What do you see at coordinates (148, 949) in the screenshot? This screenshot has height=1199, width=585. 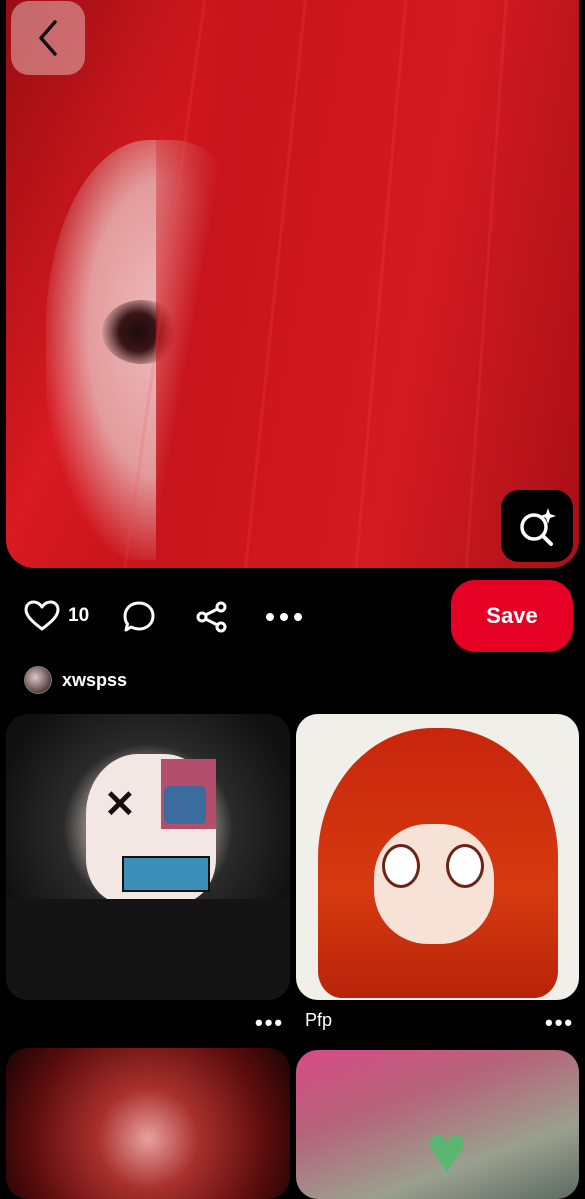 I see `tile-shirt` at bounding box center [148, 949].